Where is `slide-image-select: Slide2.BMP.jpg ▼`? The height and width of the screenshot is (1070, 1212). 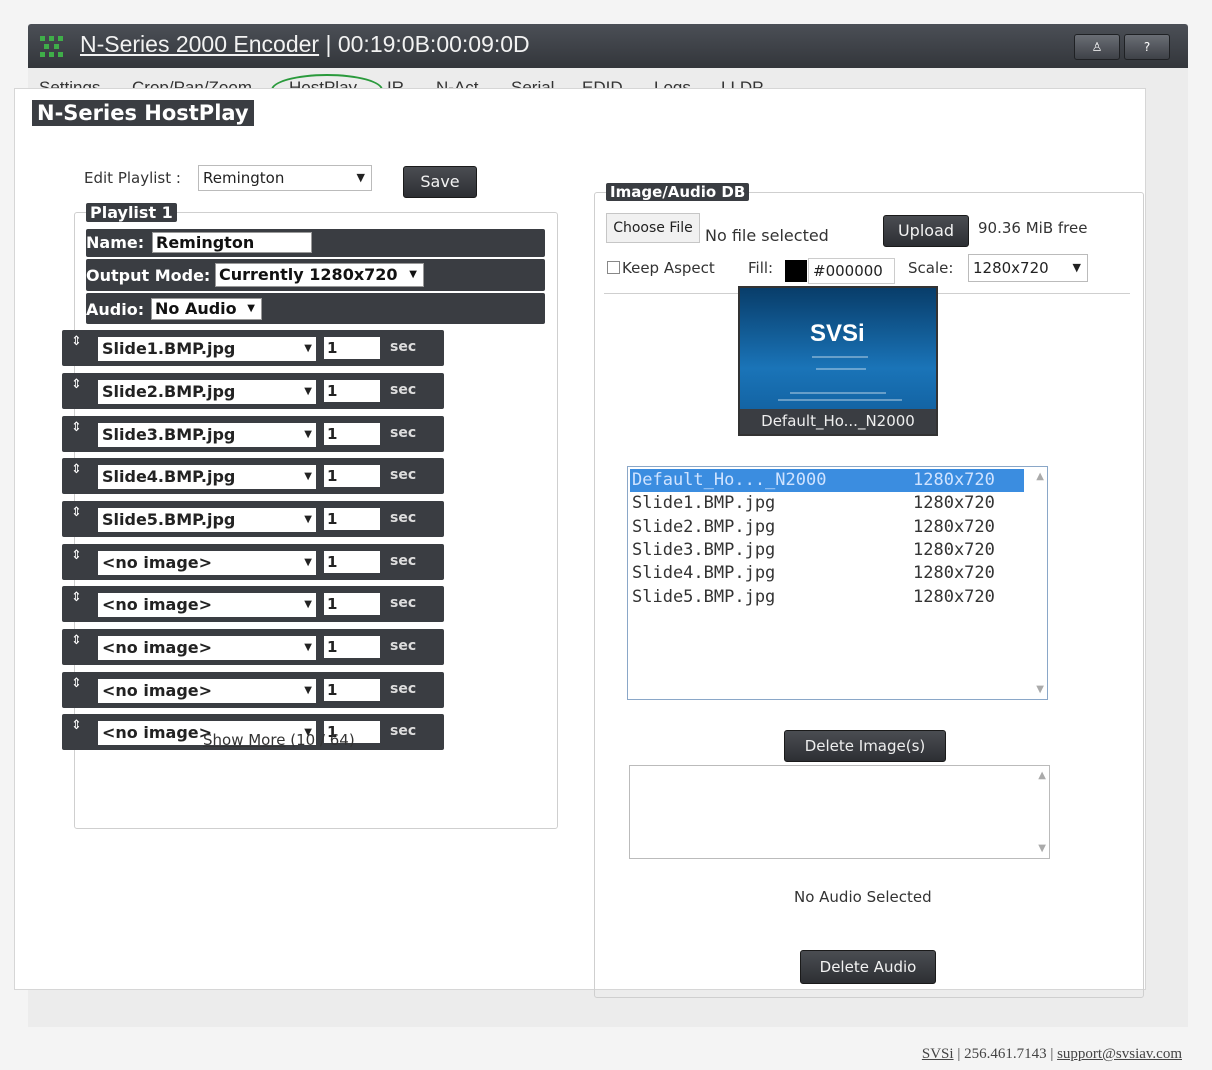 slide-image-select: Slide2.BMP.jpg ▼ is located at coordinates (207, 392).